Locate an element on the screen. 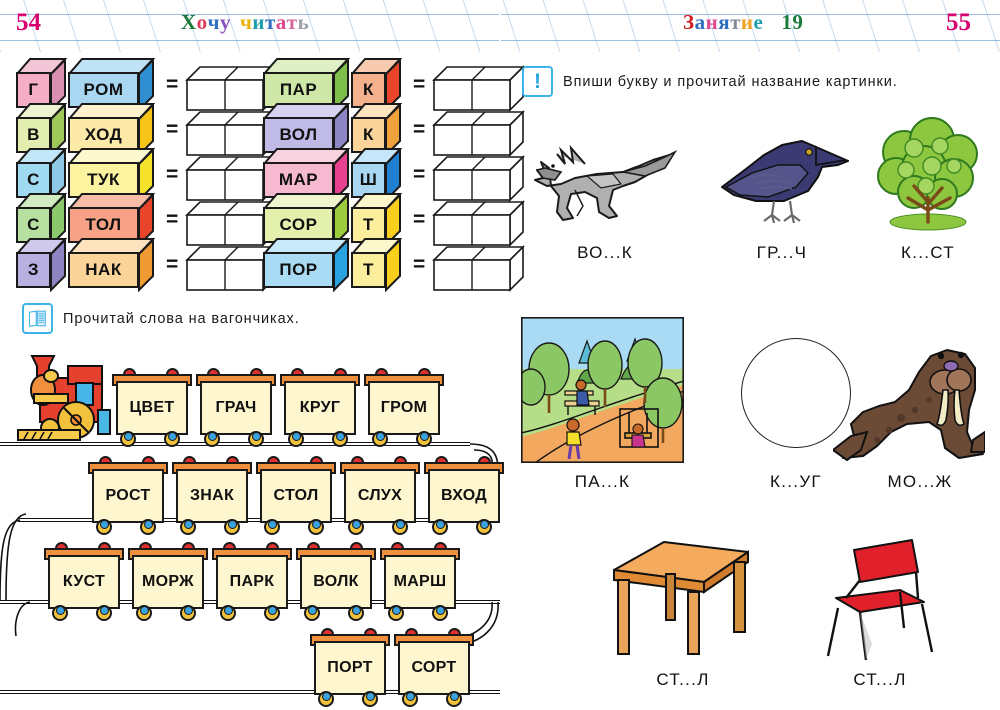  train-wagon: ЦВЕТ is located at coordinates (152, 409).